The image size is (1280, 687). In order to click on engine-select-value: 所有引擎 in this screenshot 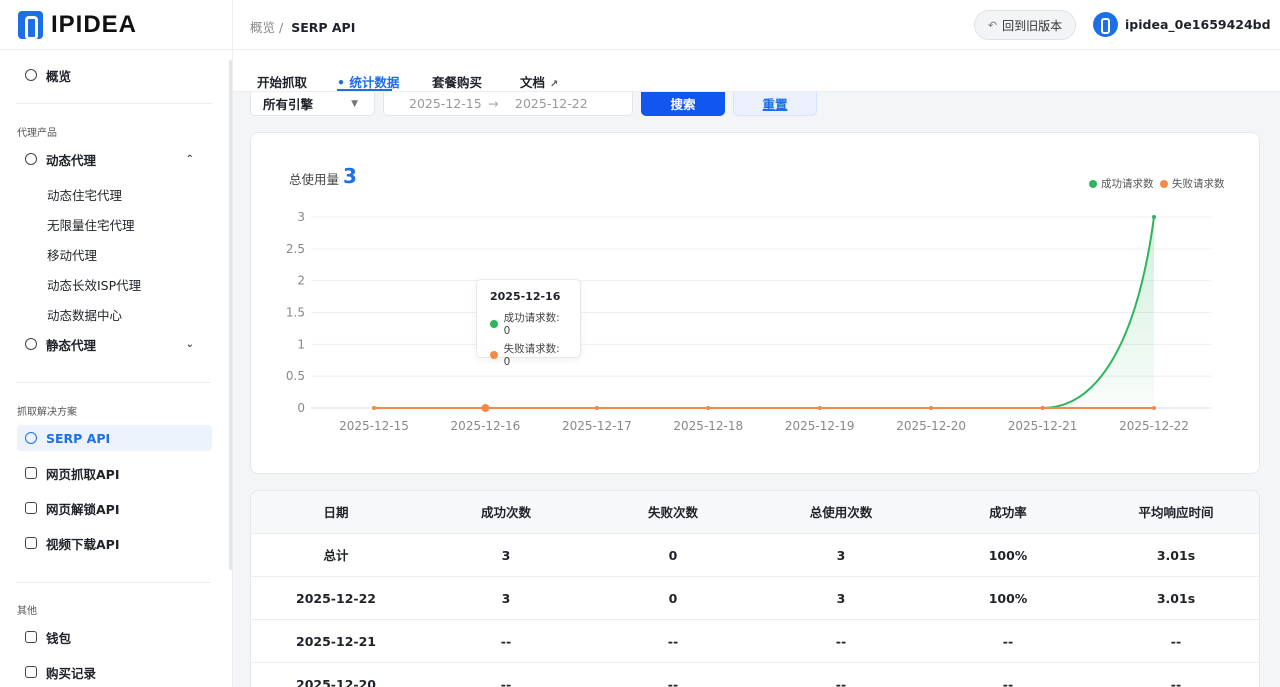, I will do `click(288, 104)`.